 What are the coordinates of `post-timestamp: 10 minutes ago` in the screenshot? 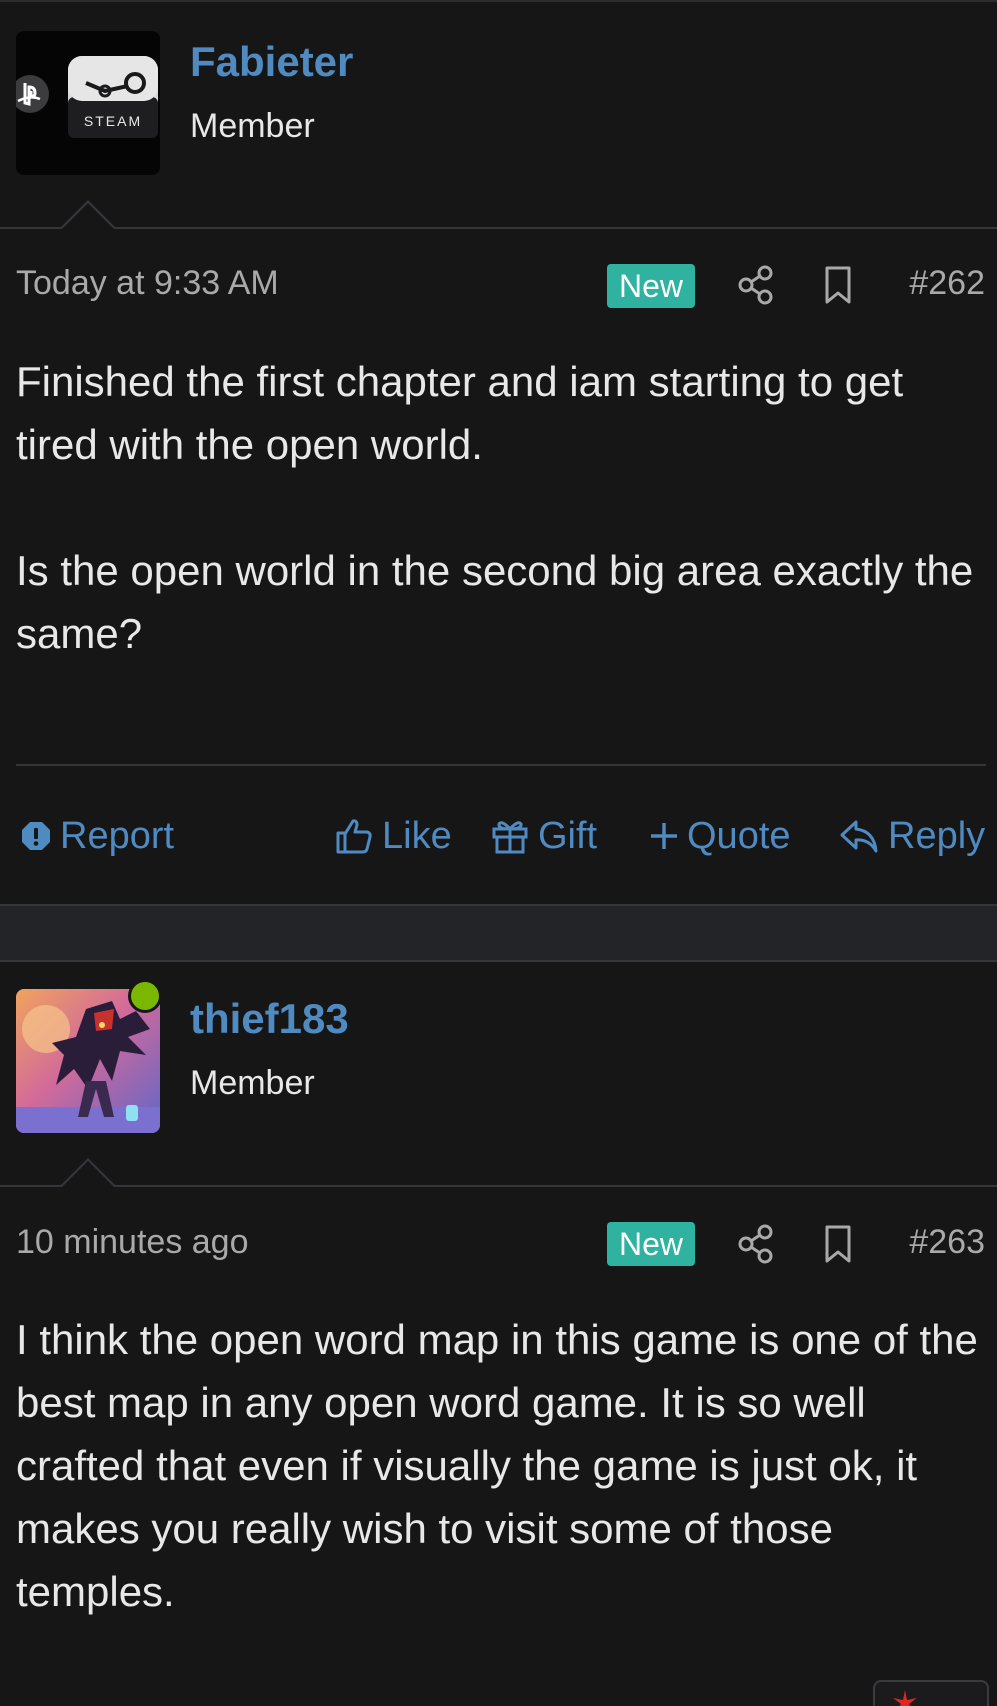 It's located at (132, 1242).